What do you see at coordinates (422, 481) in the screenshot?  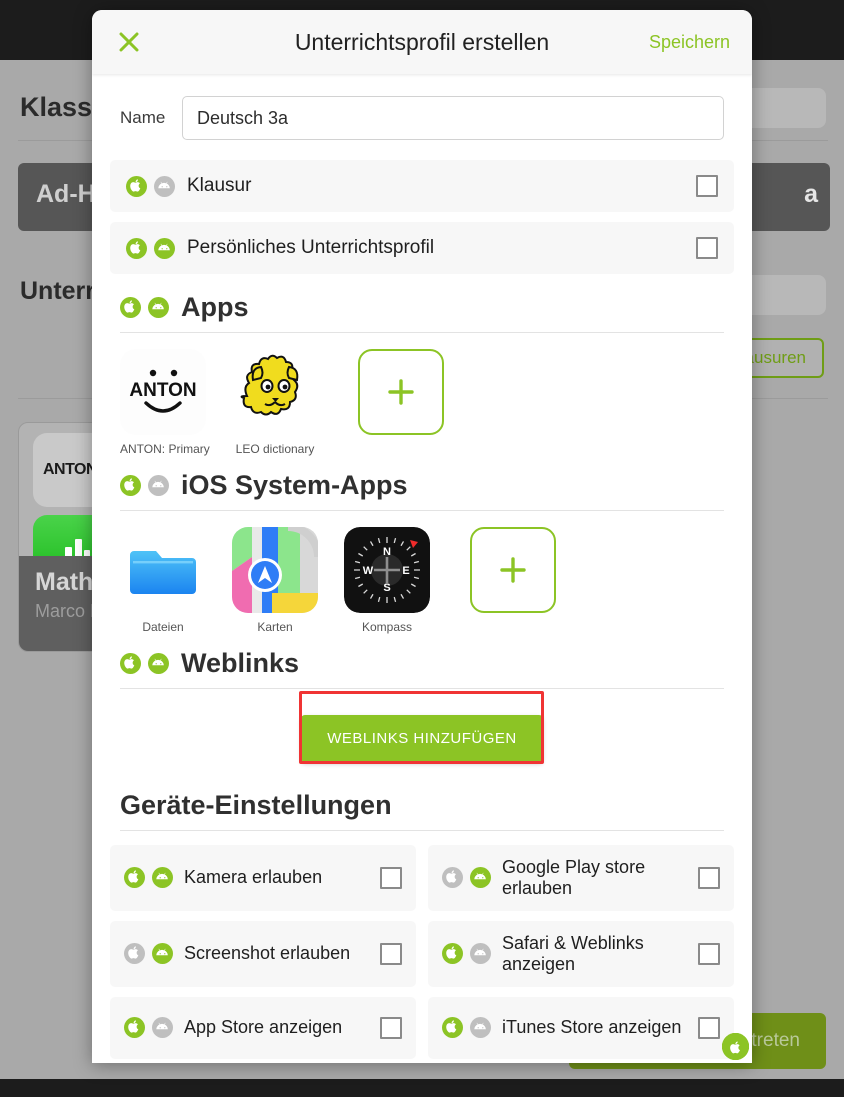 I see `section-header-ios-system-apps: iOS System-Apps` at bounding box center [422, 481].